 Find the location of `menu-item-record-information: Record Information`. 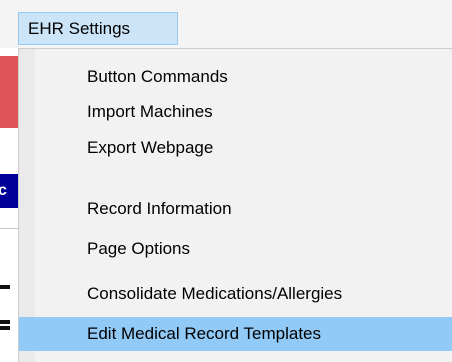

menu-item-record-information: Record Information is located at coordinates (235, 209).